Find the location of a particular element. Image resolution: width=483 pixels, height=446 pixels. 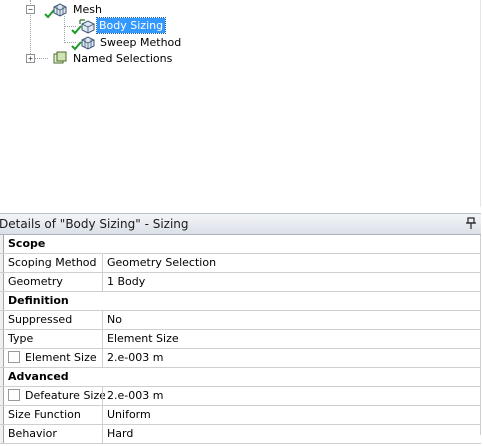

details-property-row: Behavior Hard is located at coordinates (240, 434).